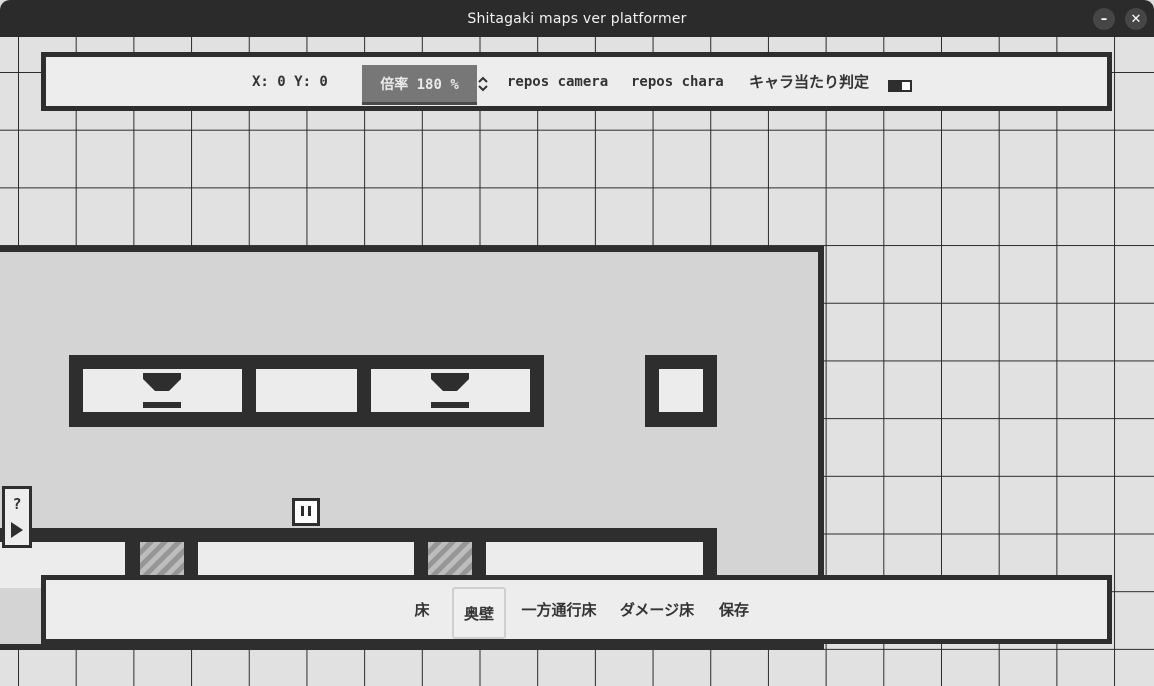 The width and height of the screenshot is (1154, 686). What do you see at coordinates (17, 517) in the screenshot?
I see `help-panel: ?` at bounding box center [17, 517].